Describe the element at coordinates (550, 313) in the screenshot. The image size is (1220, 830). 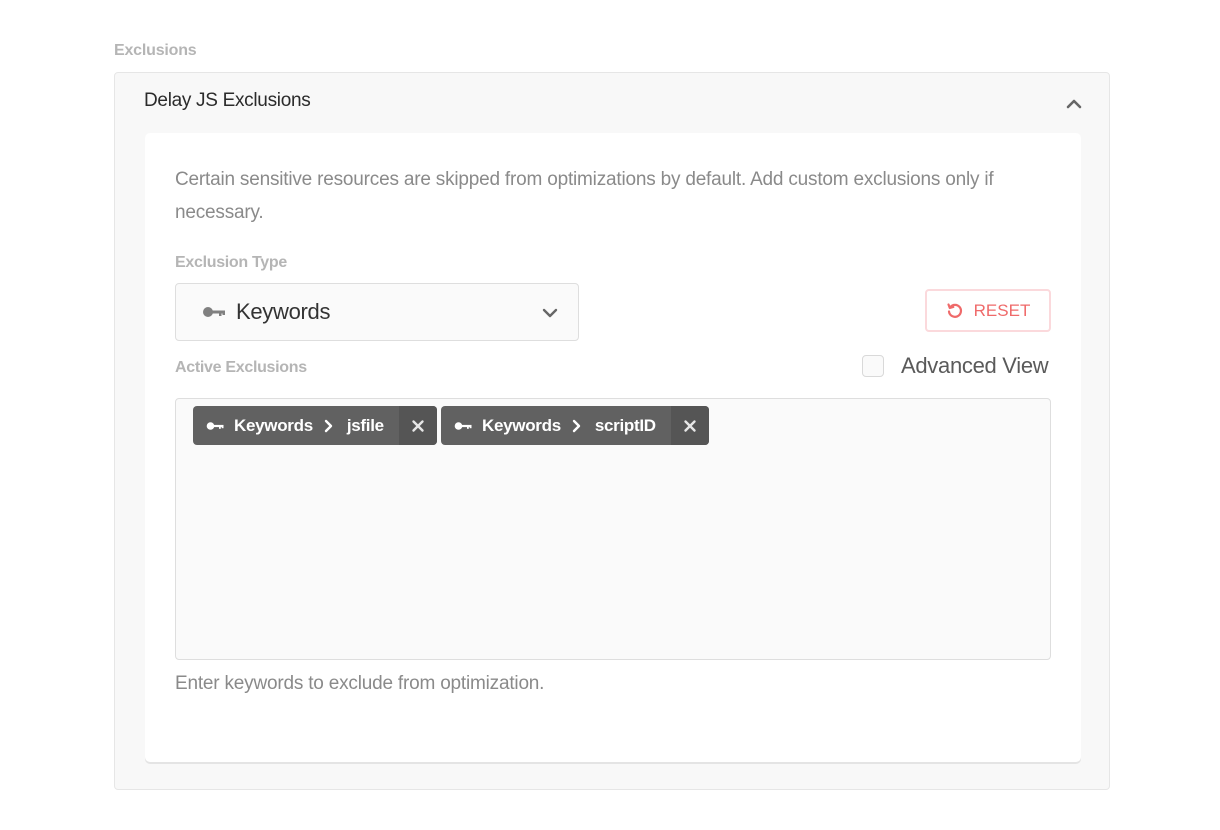
I see `chevron-down-icon` at that location.